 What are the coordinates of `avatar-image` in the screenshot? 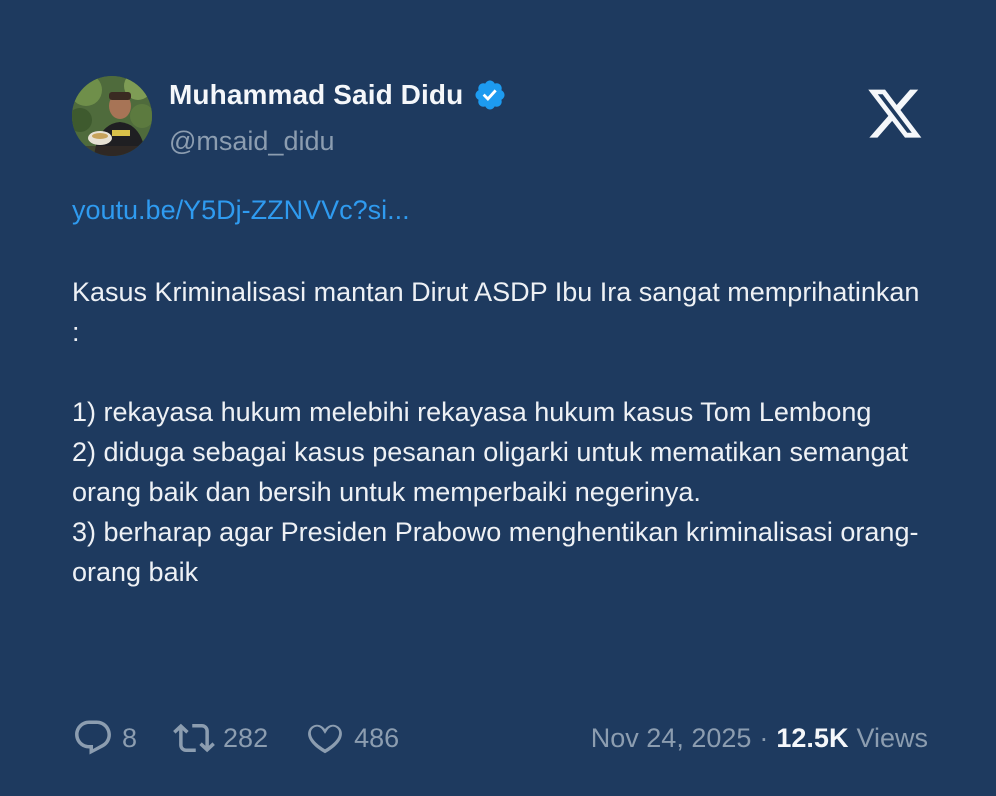 It's located at (112, 116).